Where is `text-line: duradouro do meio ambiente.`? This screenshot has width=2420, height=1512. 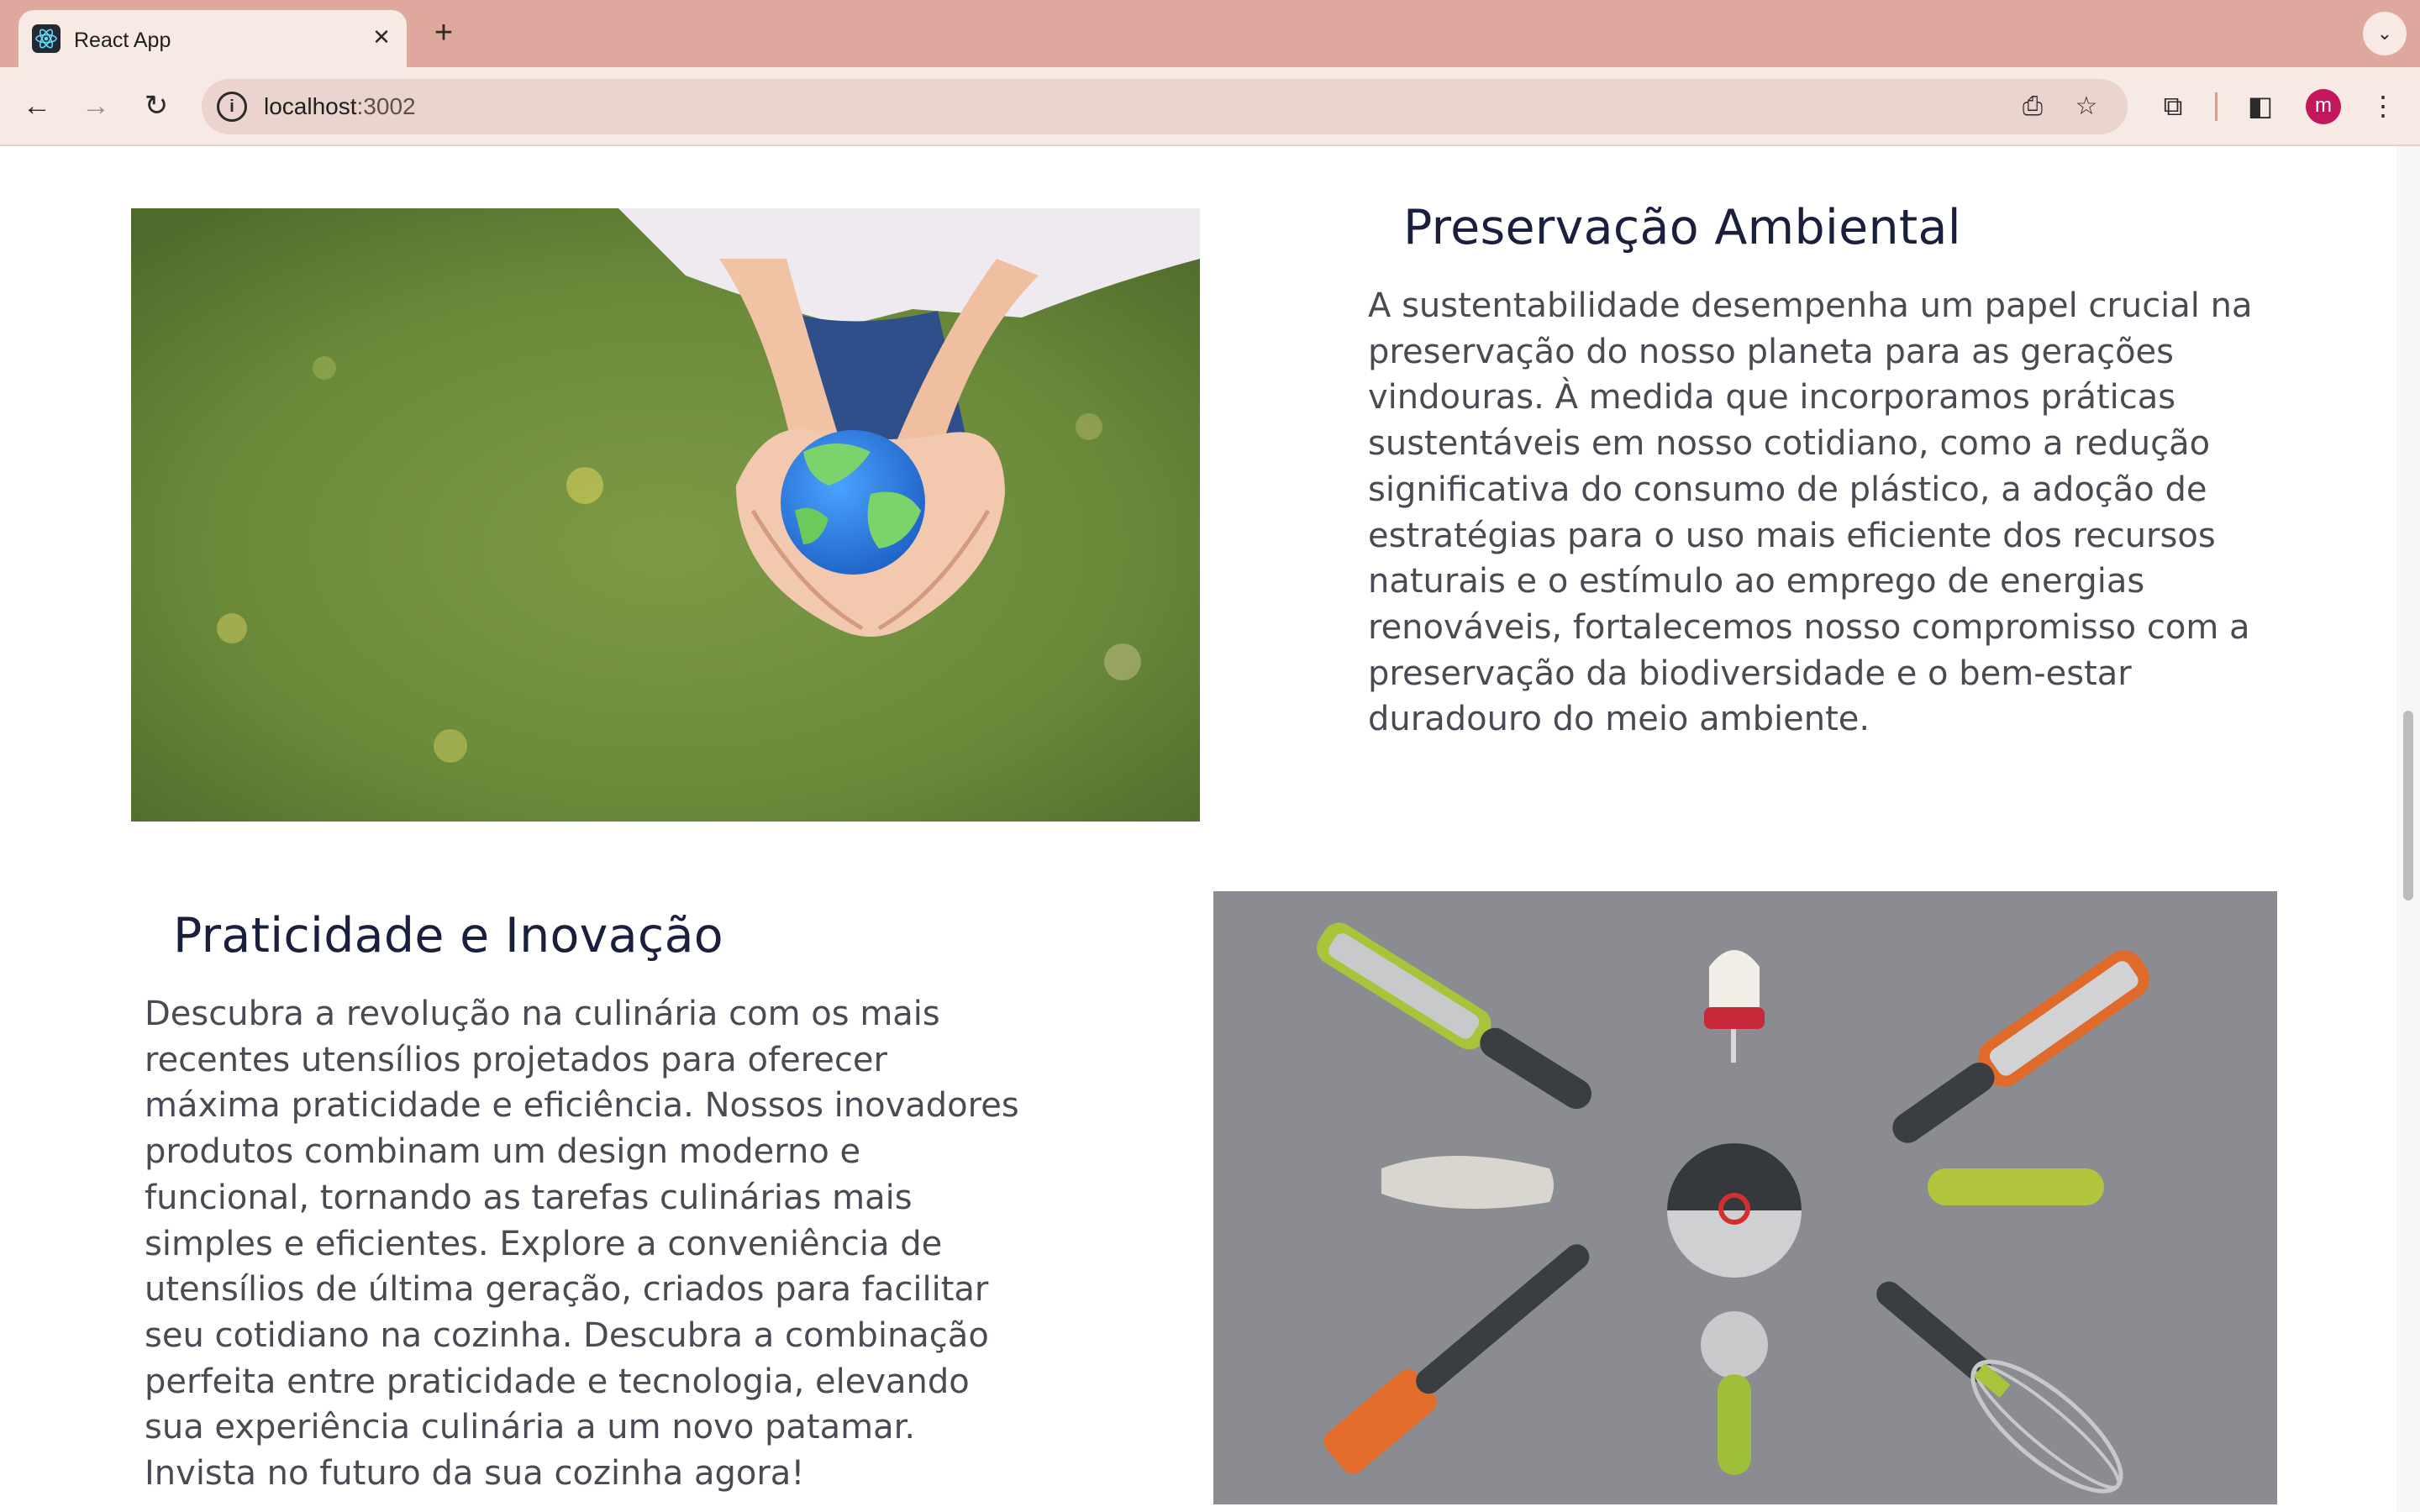 text-line: duradouro do meio ambiente. is located at coordinates (1619, 719).